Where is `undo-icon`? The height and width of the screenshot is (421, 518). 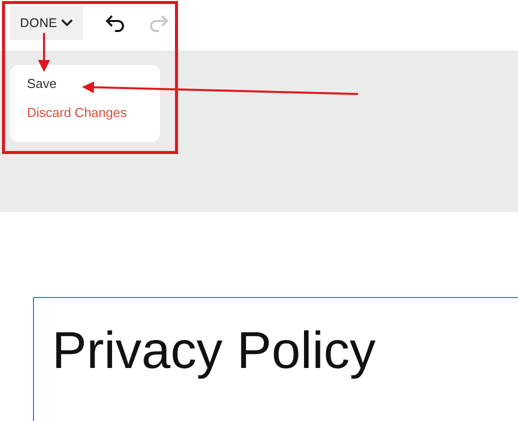
undo-icon is located at coordinates (115, 23).